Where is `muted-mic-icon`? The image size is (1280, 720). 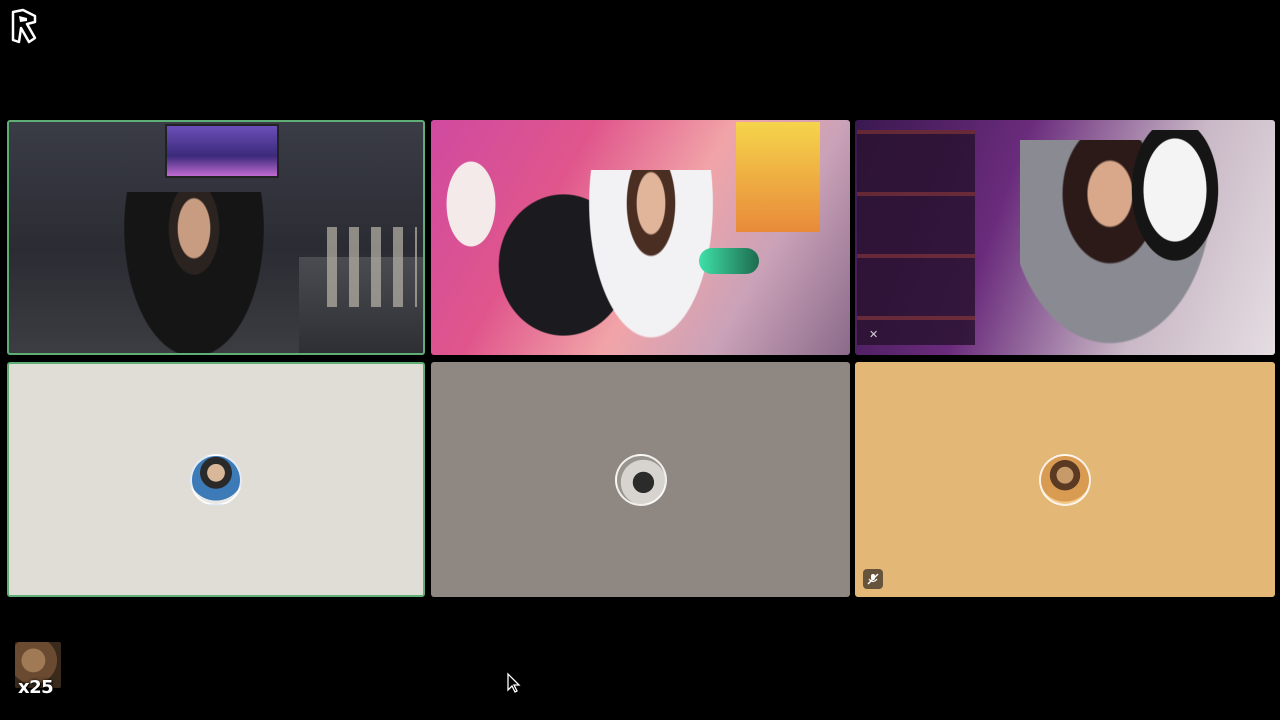 muted-mic-icon is located at coordinates (873, 579).